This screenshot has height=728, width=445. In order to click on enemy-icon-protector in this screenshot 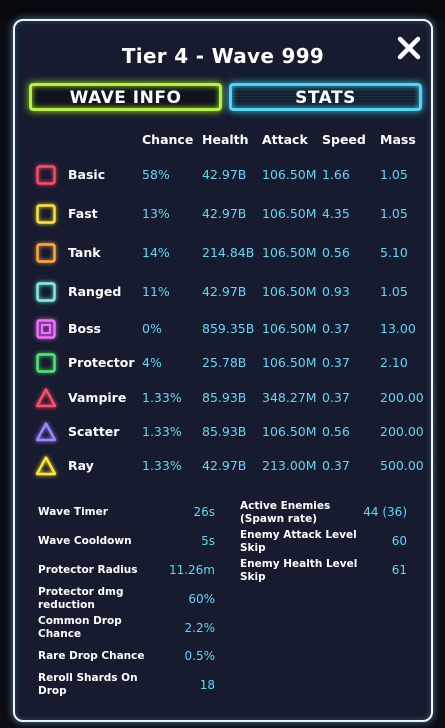, I will do `click(46, 363)`.